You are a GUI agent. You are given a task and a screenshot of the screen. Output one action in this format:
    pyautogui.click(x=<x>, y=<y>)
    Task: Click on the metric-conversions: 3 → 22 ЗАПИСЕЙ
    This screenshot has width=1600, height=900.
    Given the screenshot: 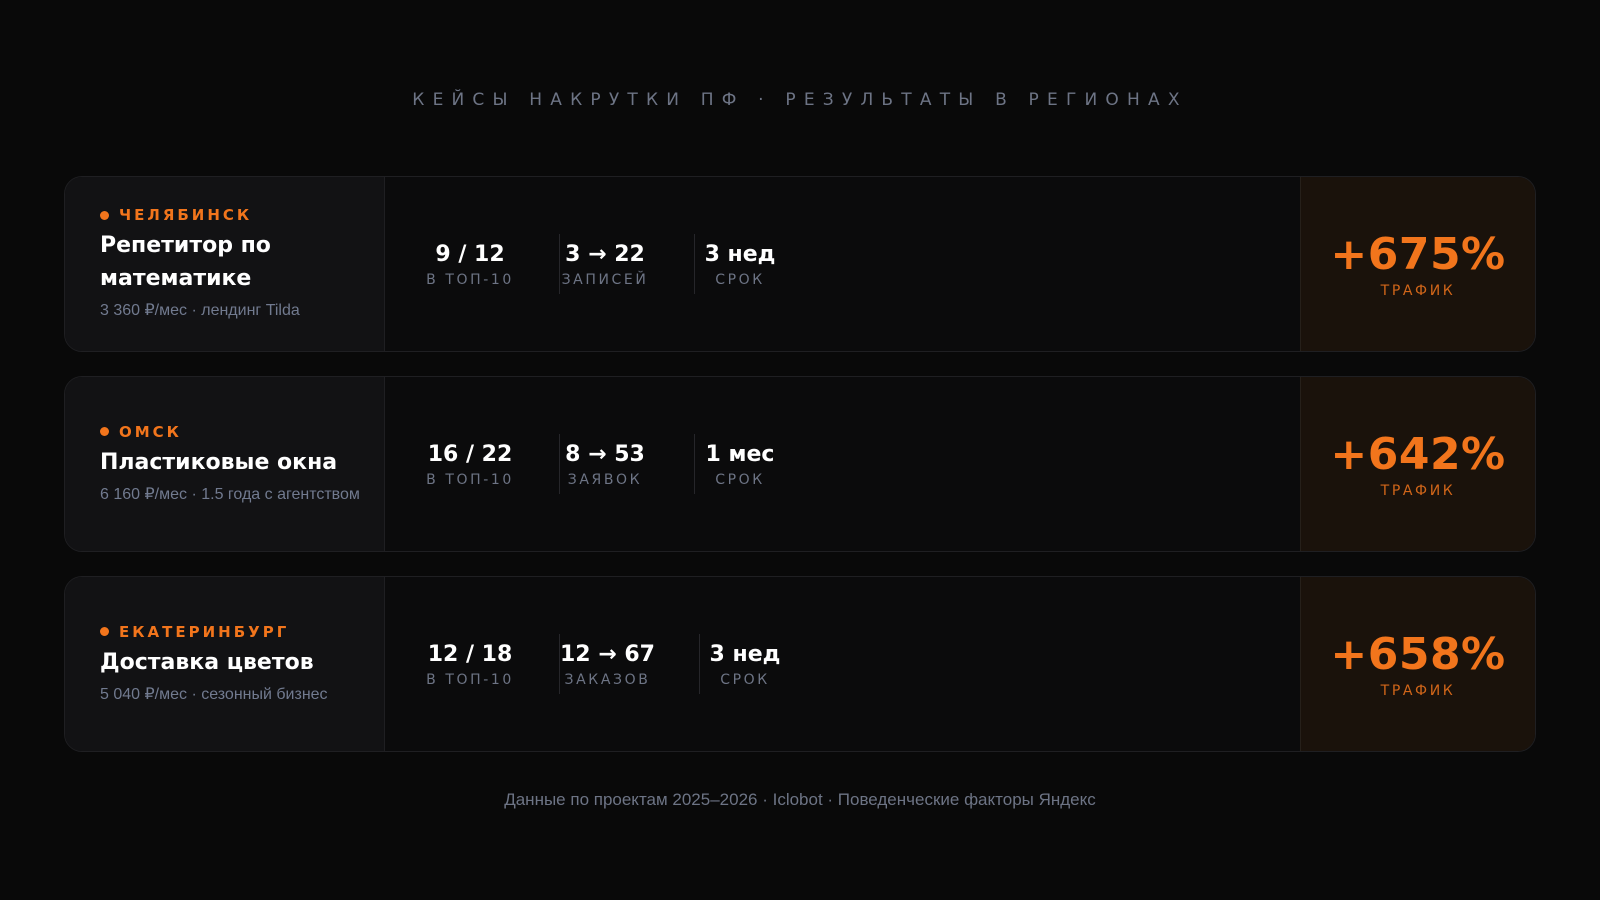 What is the action you would take?
    pyautogui.click(x=627, y=264)
    